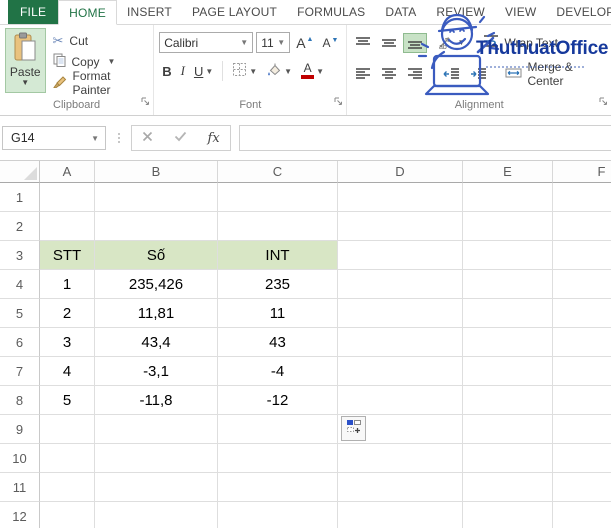 This screenshot has width=611, height=528. What do you see at coordinates (400, 342) in the screenshot?
I see `cell-D6` at bounding box center [400, 342].